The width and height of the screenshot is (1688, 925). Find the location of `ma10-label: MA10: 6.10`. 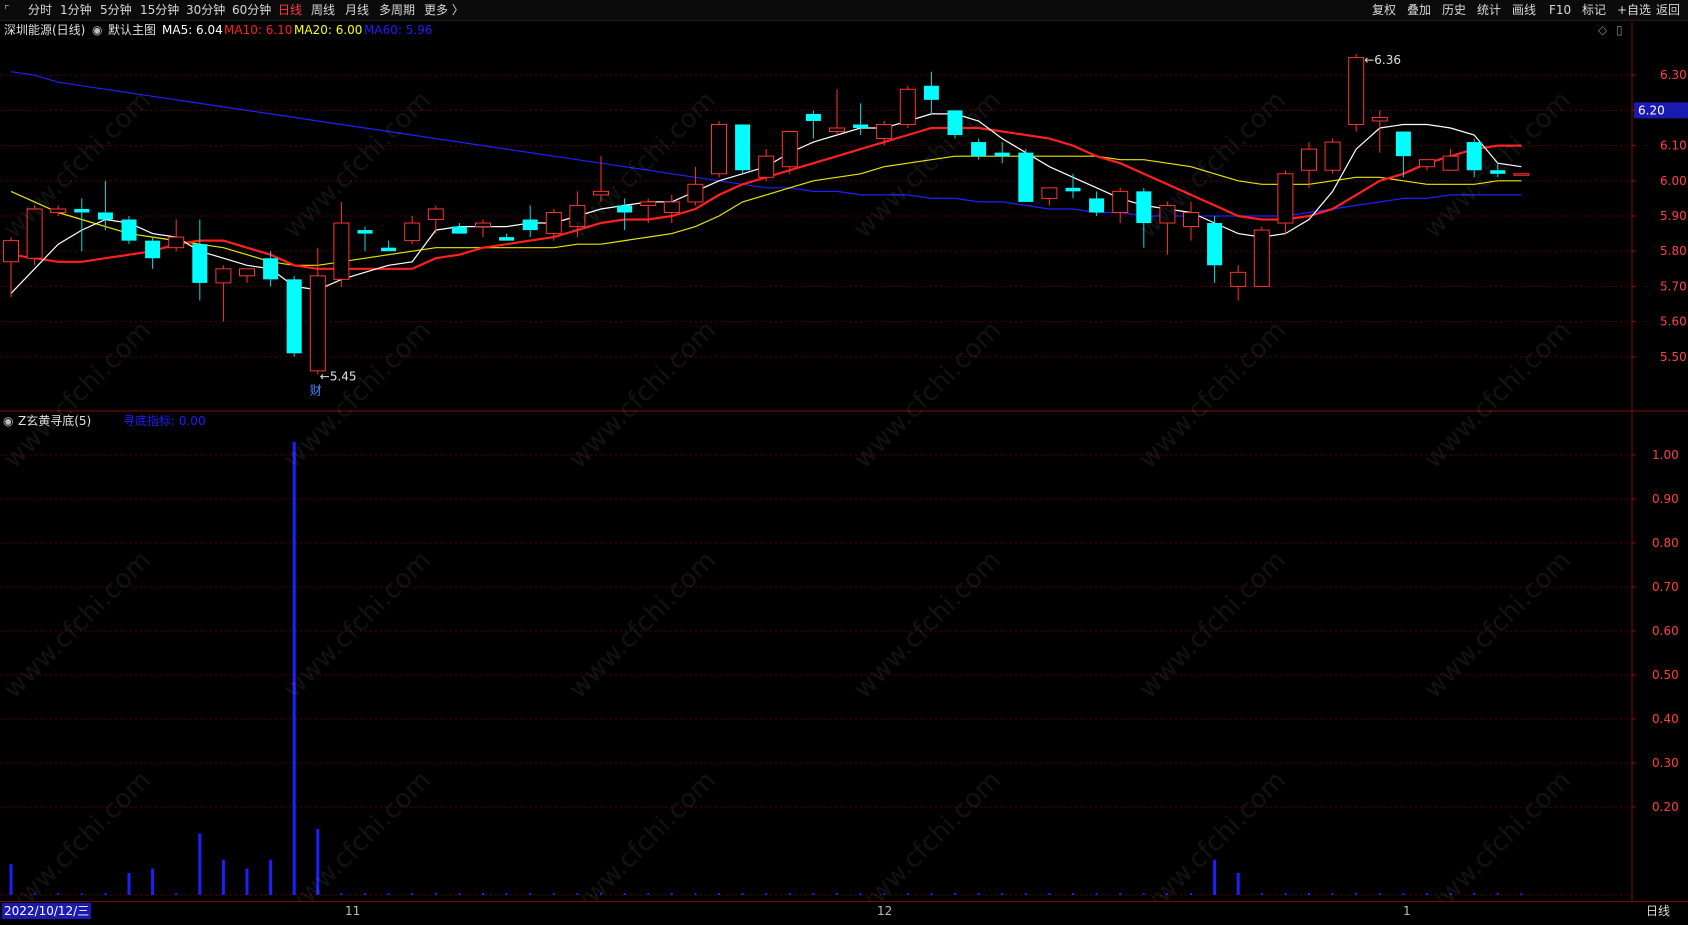

ma10-label: MA10: 6.10 is located at coordinates (258, 30).